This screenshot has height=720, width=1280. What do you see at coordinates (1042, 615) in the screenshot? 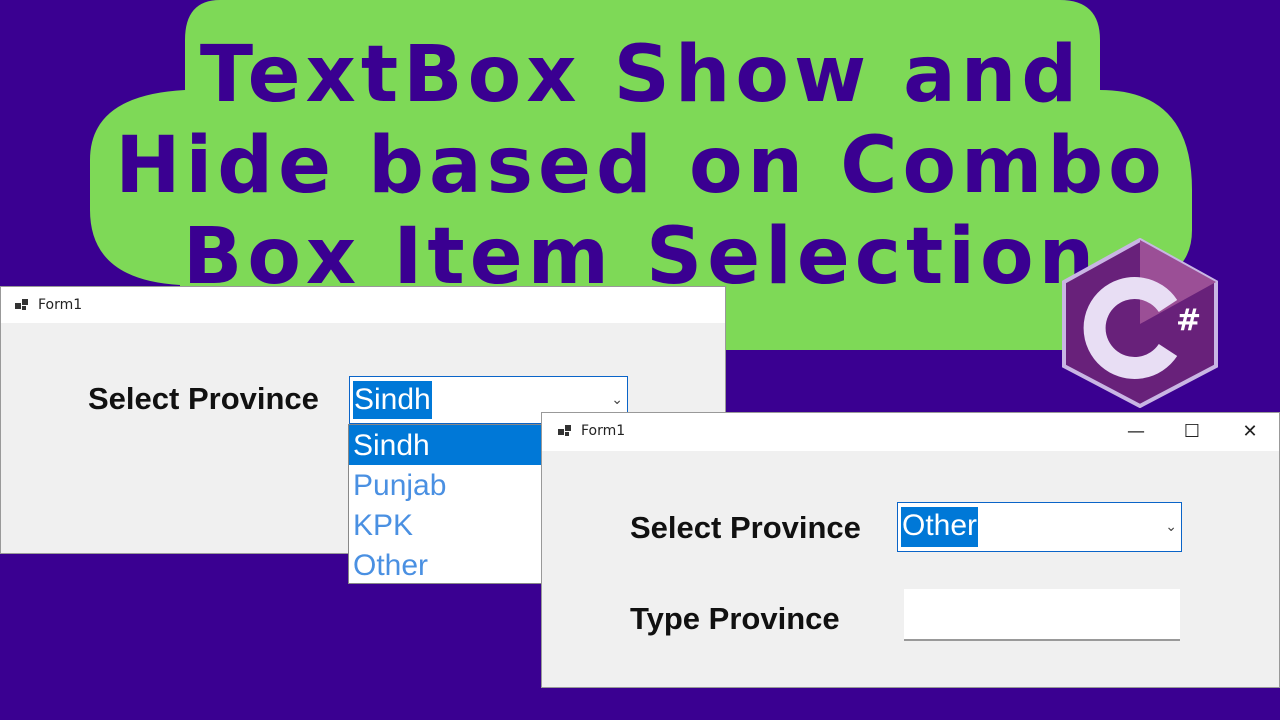
I see `type-province-textbox` at bounding box center [1042, 615].